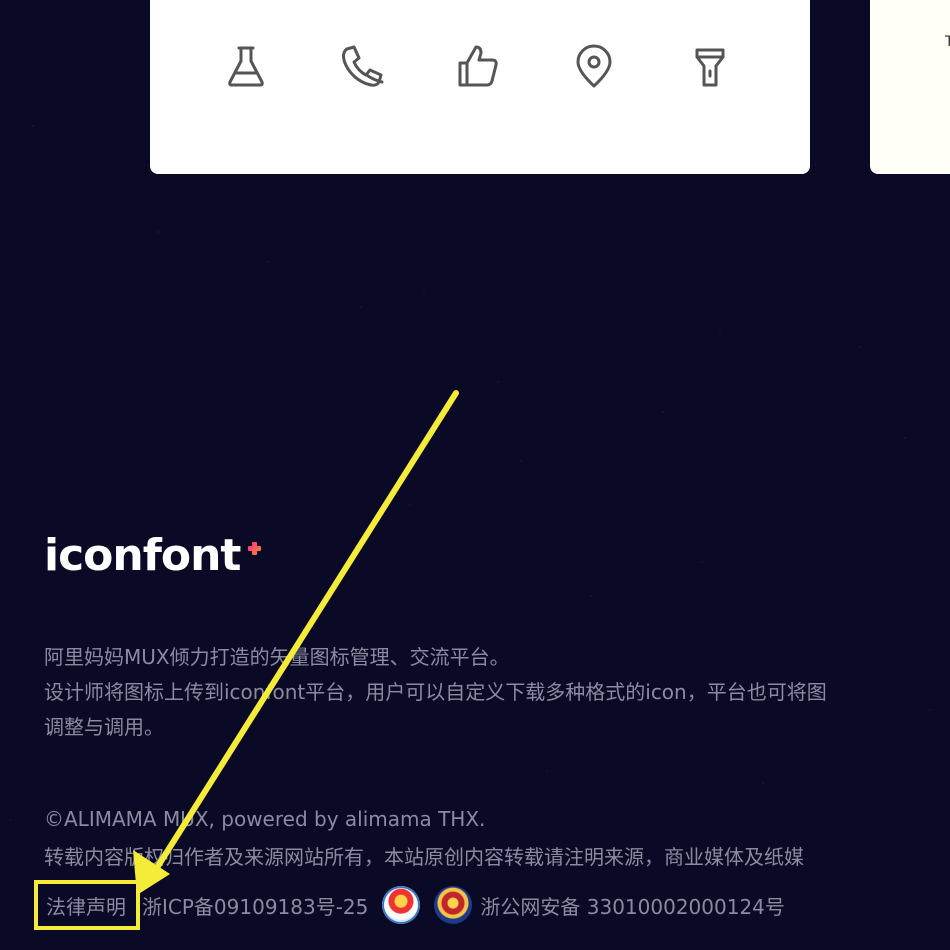  What do you see at coordinates (424, 857) in the screenshot?
I see `copyright-notice: 转载内容版权归作者及来源网站所有，本站原创内容转载请注明来源，商业媒体及纸媒` at bounding box center [424, 857].